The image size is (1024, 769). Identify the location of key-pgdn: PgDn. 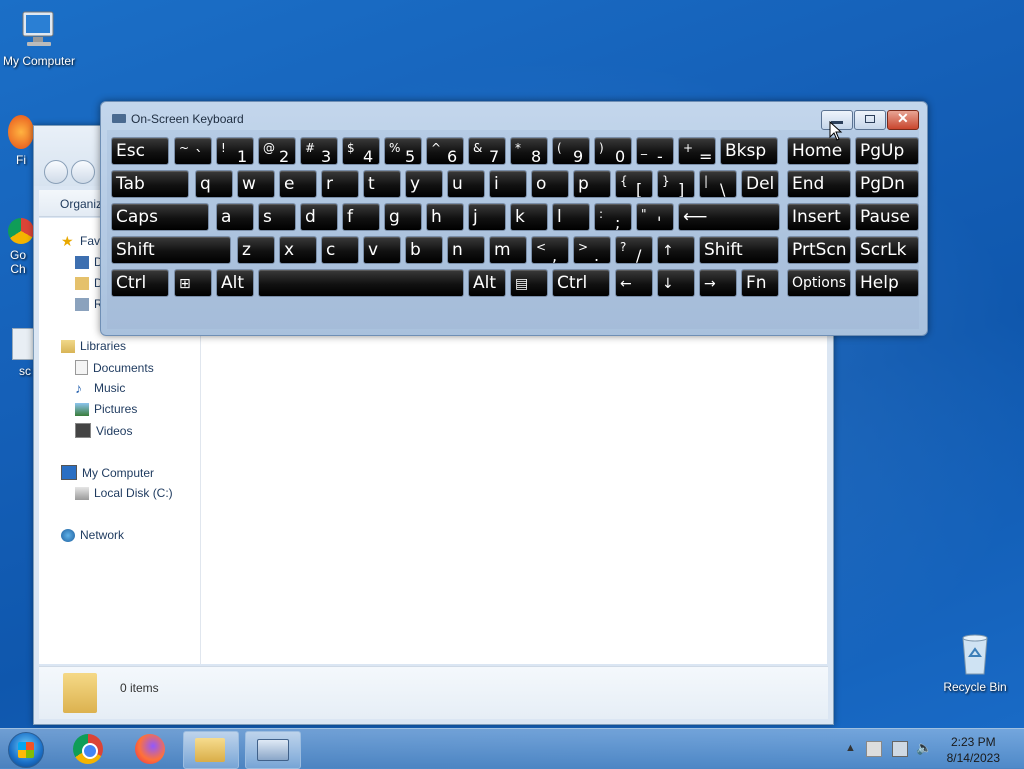
(887, 184).